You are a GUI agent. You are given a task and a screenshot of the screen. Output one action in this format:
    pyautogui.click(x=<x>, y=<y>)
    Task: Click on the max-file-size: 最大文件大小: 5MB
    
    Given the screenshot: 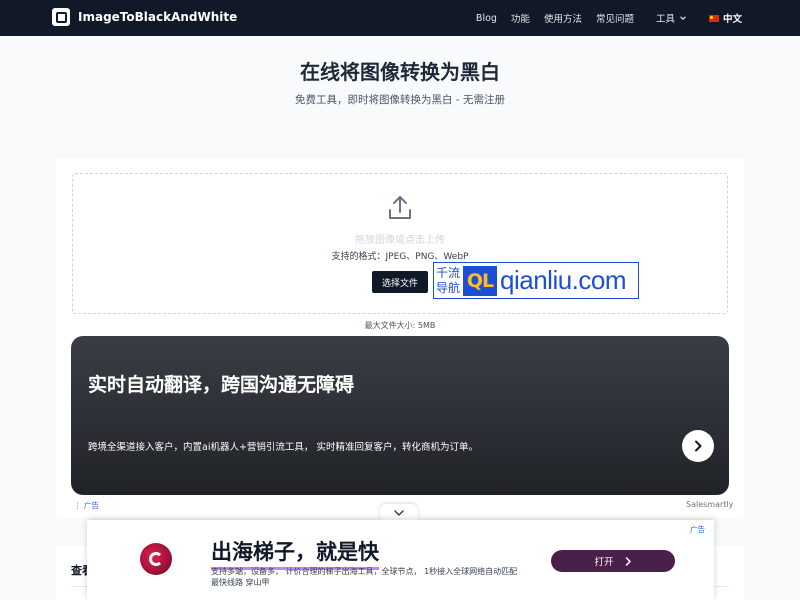 What is the action you would take?
    pyautogui.click(x=400, y=325)
    